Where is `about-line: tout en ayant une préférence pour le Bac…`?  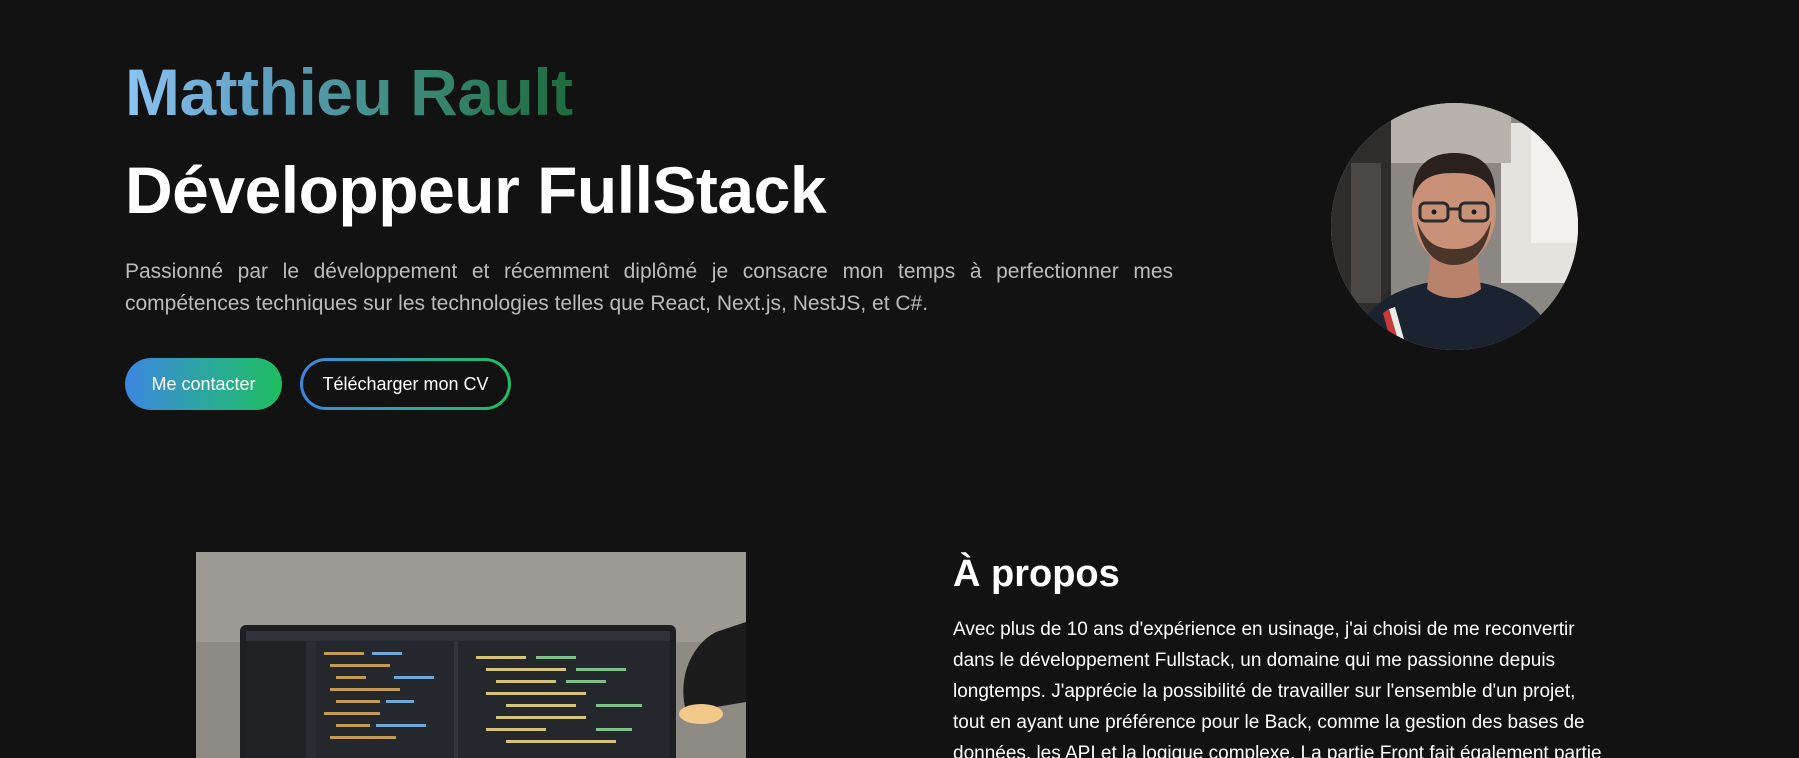
about-line: tout en ayant une préférence pour le Bac… is located at coordinates (1269, 722).